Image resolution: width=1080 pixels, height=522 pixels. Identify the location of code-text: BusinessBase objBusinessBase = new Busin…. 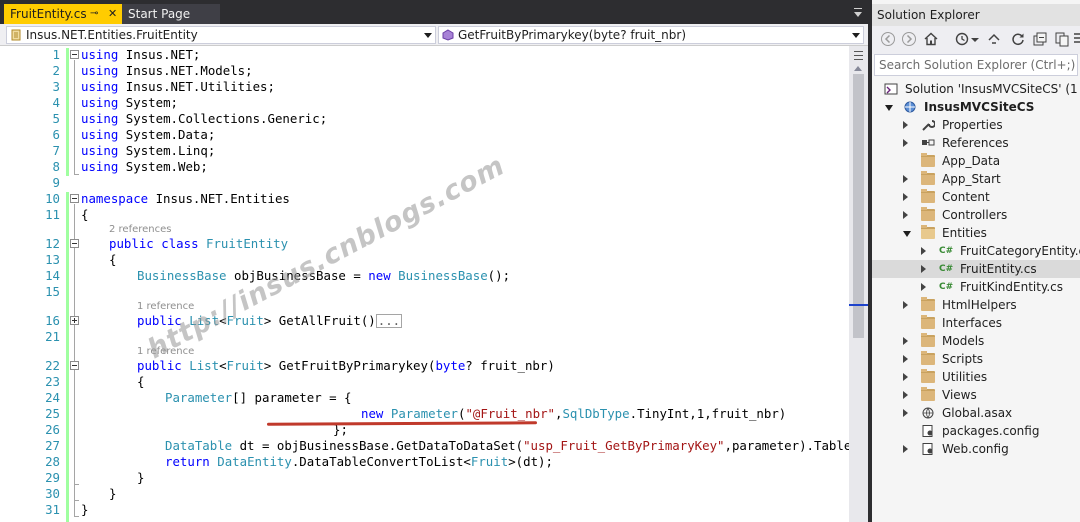
(323, 276).